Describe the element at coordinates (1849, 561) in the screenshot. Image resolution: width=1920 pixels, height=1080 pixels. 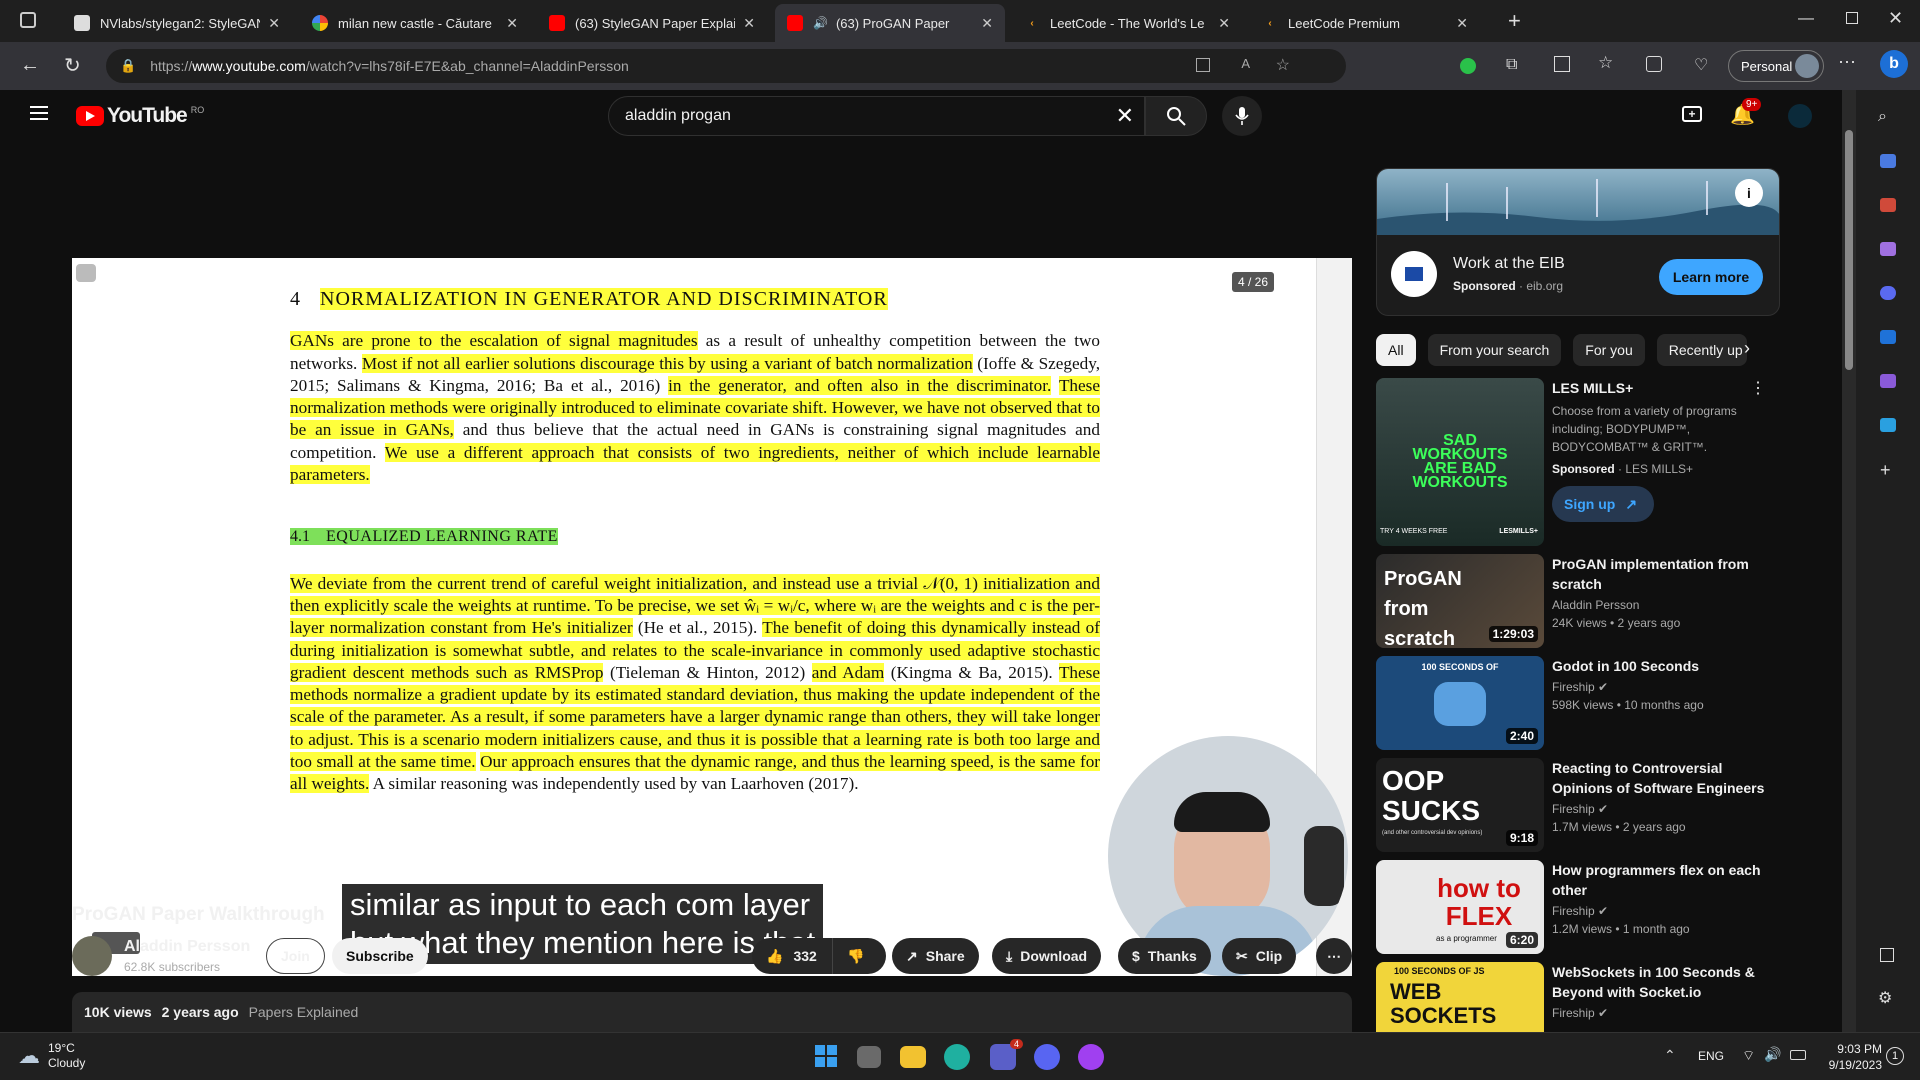
I see `page-scrollbar` at that location.